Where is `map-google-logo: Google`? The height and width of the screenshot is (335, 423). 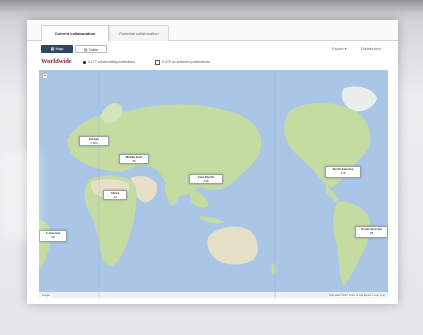 map-google-logo: Google is located at coordinates (46, 295).